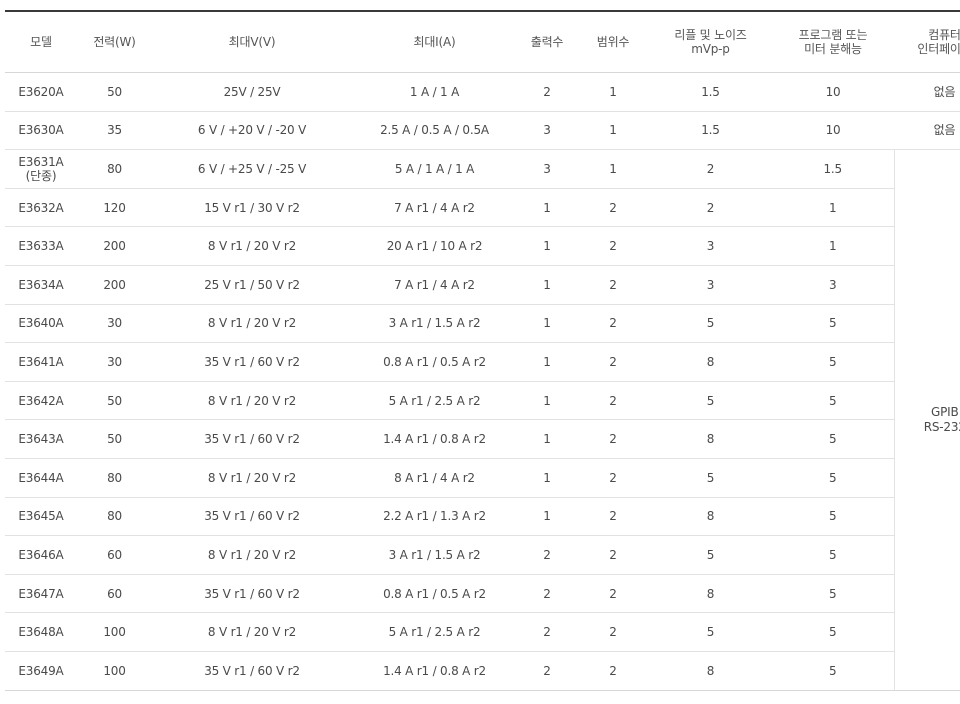 The height and width of the screenshot is (704, 960). I want to click on cell-model: E3634A, so click(41, 285).